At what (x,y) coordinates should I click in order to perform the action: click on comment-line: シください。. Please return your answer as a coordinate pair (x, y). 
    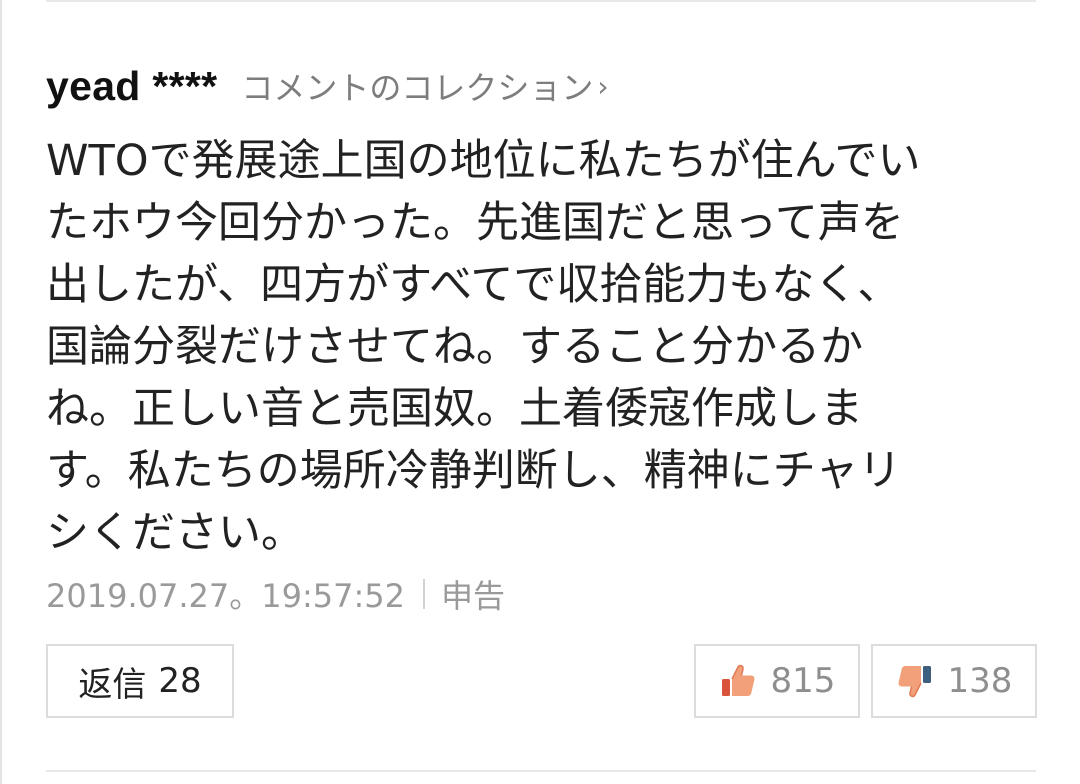
    Looking at the image, I should click on (175, 533).